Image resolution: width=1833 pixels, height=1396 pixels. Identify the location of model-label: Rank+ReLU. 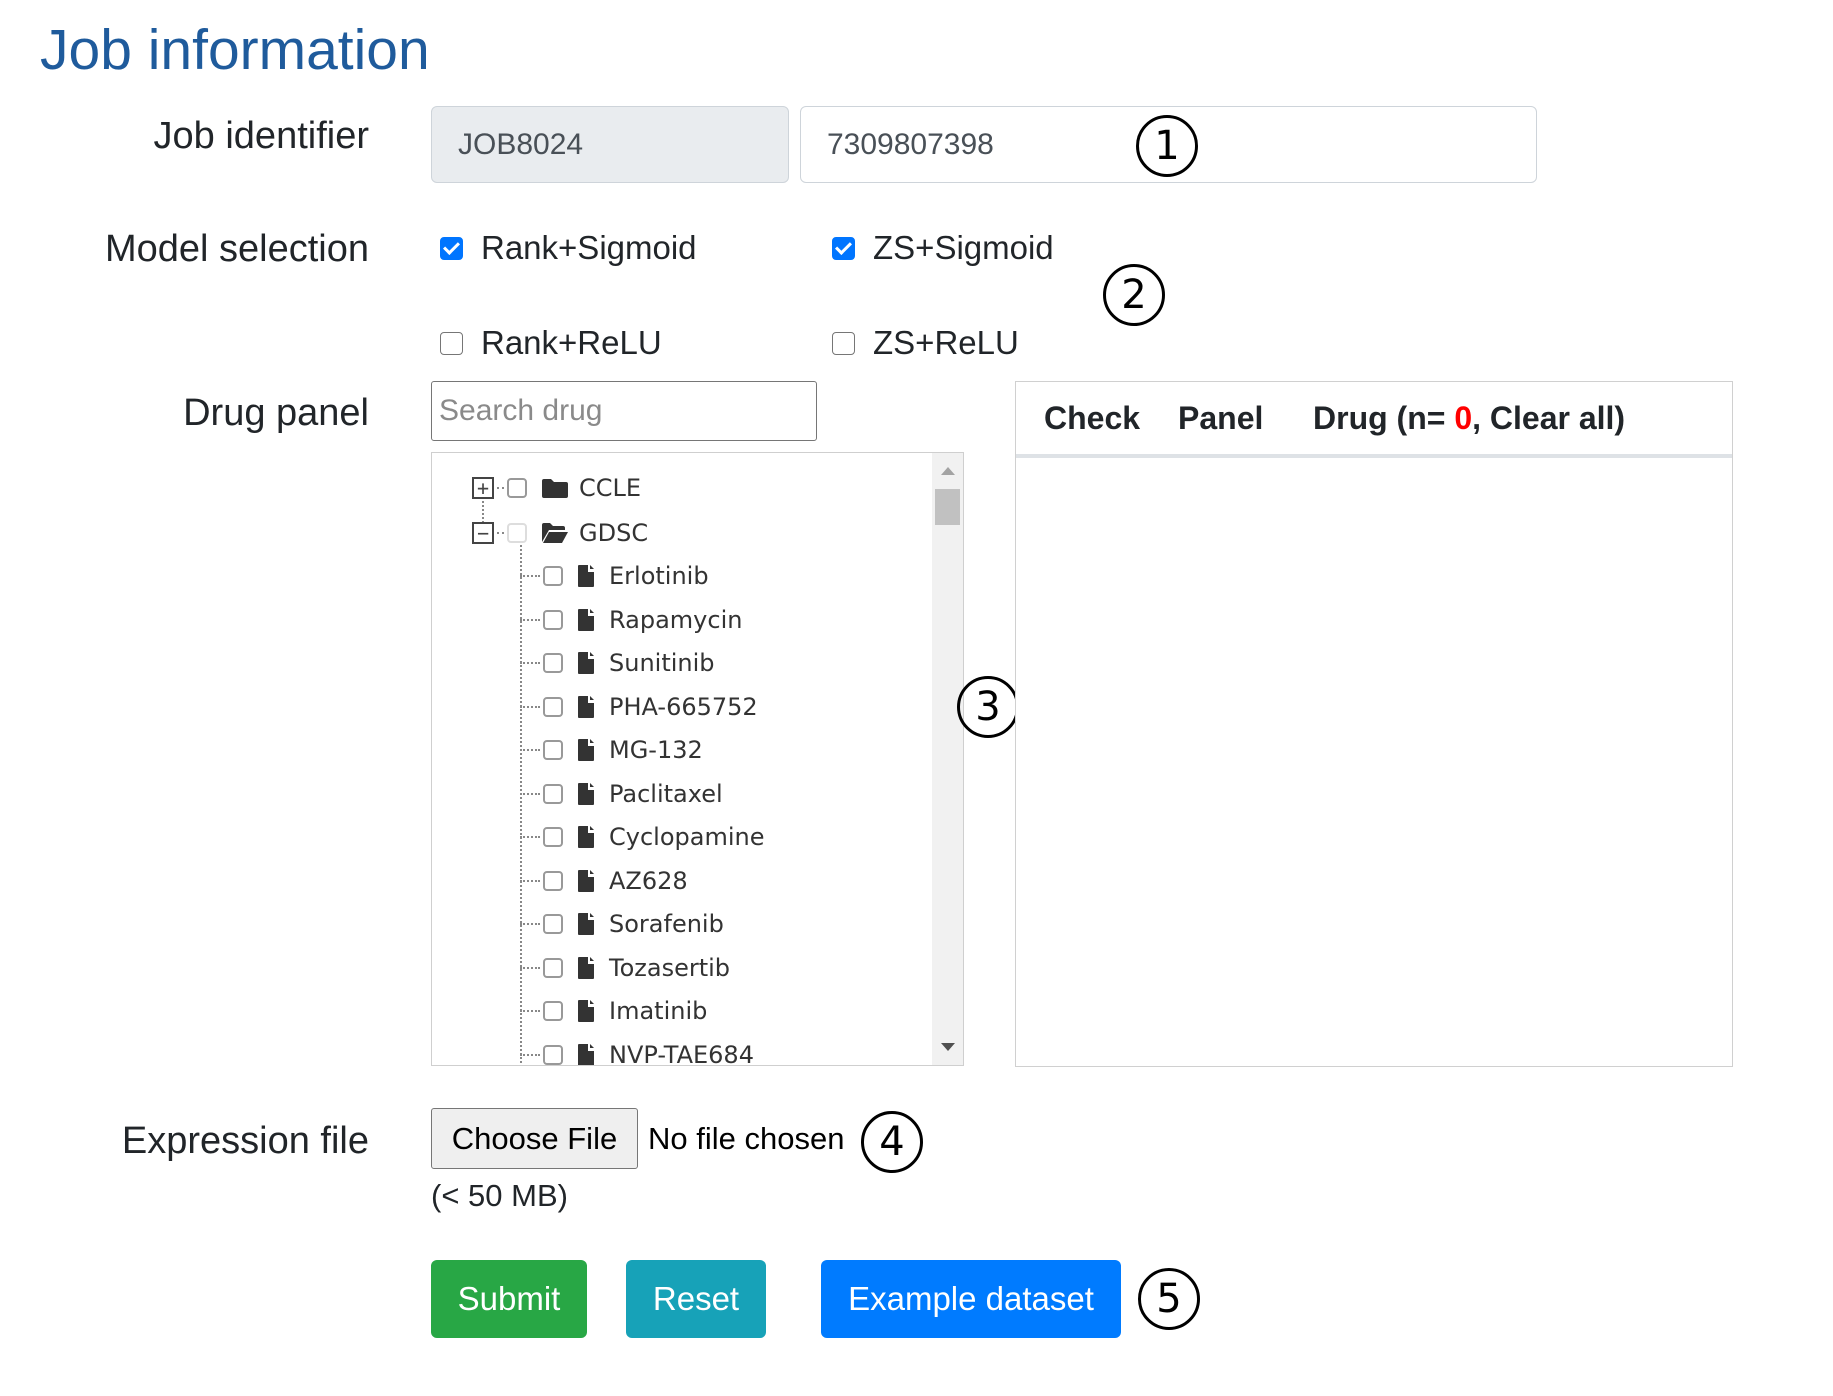
(571, 342).